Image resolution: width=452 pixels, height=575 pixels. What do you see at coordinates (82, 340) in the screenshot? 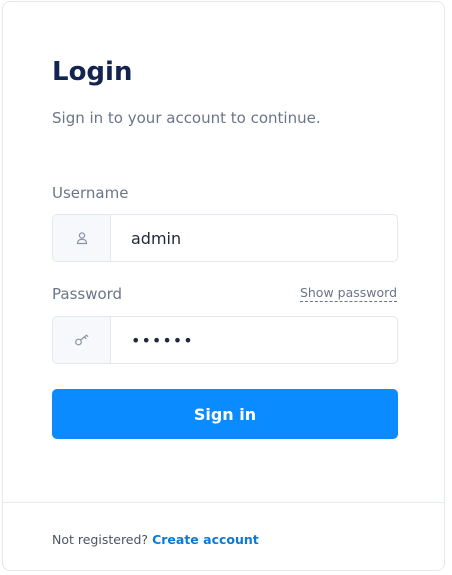
I see `key-icon` at bounding box center [82, 340].